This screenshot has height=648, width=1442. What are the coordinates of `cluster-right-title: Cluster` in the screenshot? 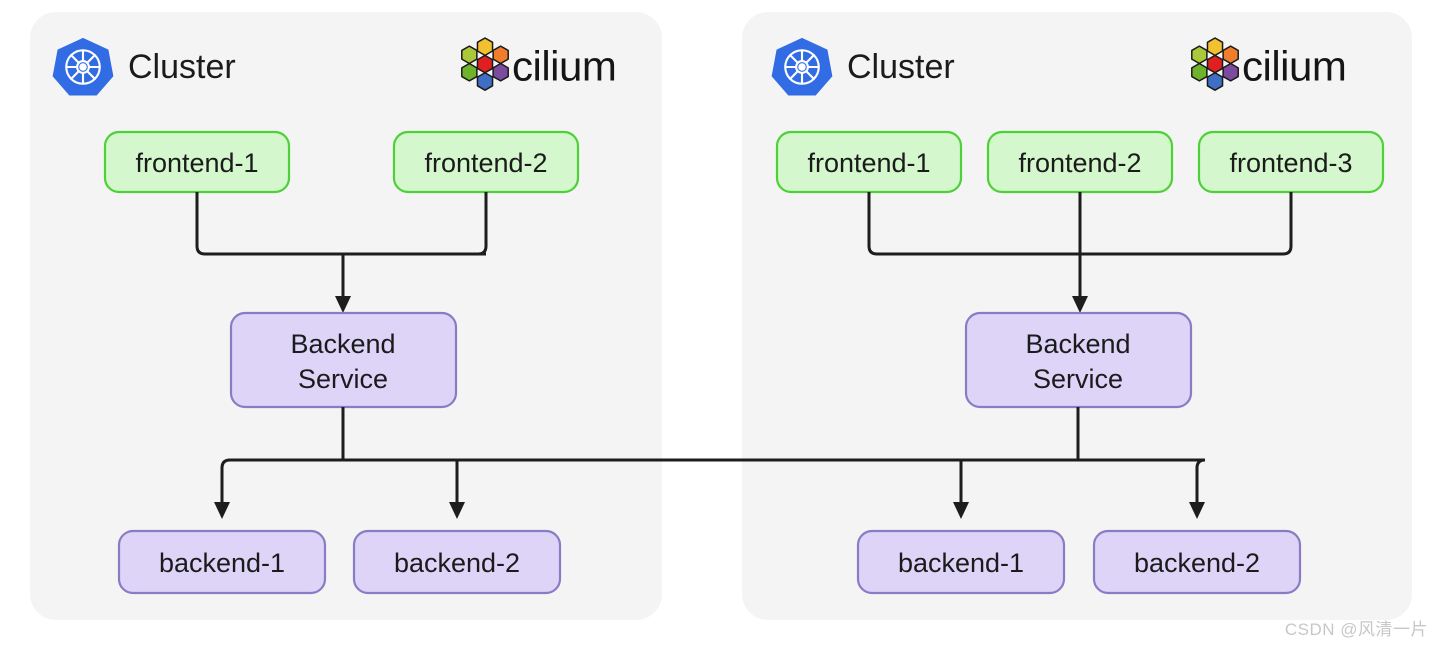 It's located at (901, 67).